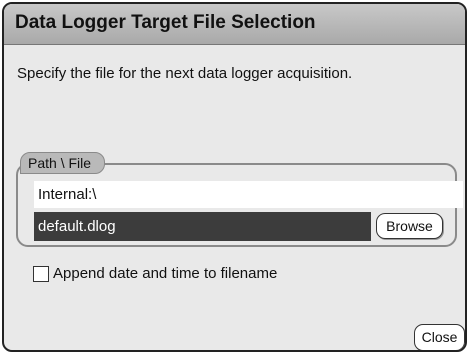 This screenshot has height=358, width=473. I want to click on dialog-title: Data Logger Target File Selection, so click(165, 22).